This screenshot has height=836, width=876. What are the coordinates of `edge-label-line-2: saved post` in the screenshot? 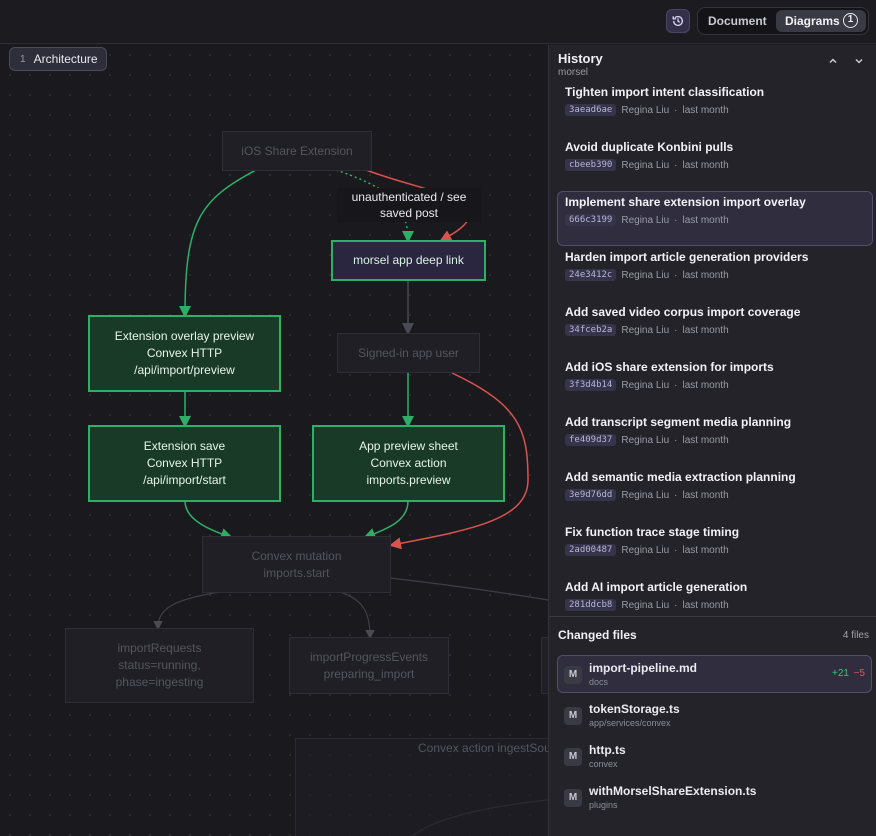 It's located at (409, 213).